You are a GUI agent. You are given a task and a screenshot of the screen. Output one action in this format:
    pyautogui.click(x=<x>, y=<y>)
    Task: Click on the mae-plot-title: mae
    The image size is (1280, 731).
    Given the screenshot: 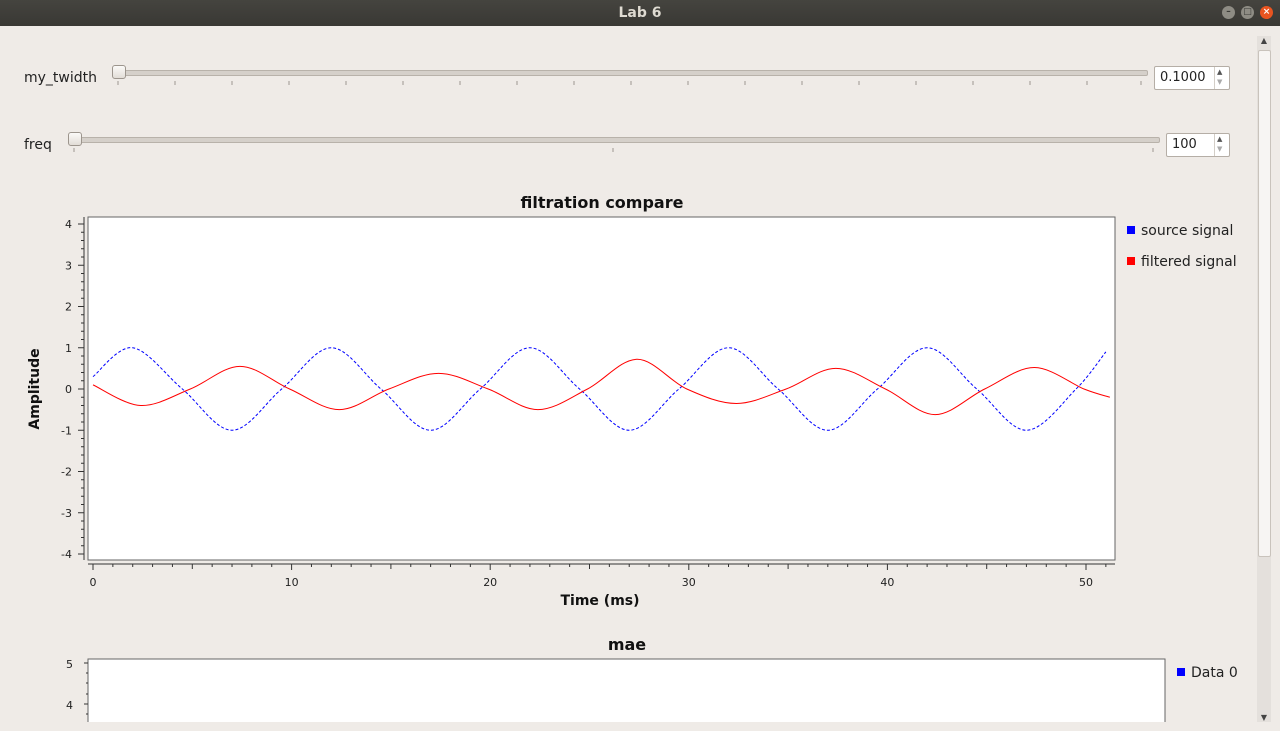 What is the action you would take?
    pyautogui.click(x=627, y=644)
    